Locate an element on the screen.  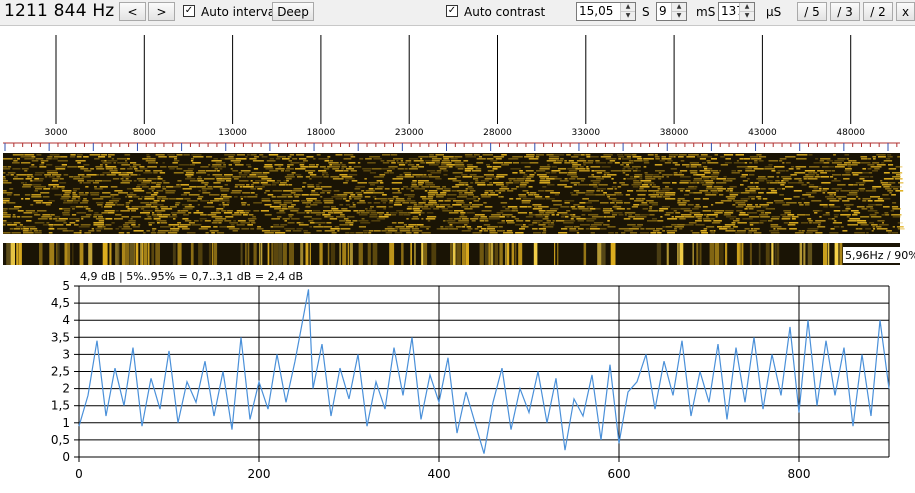
us-spinner: 137 ▲ ▼ is located at coordinates (736, 11).